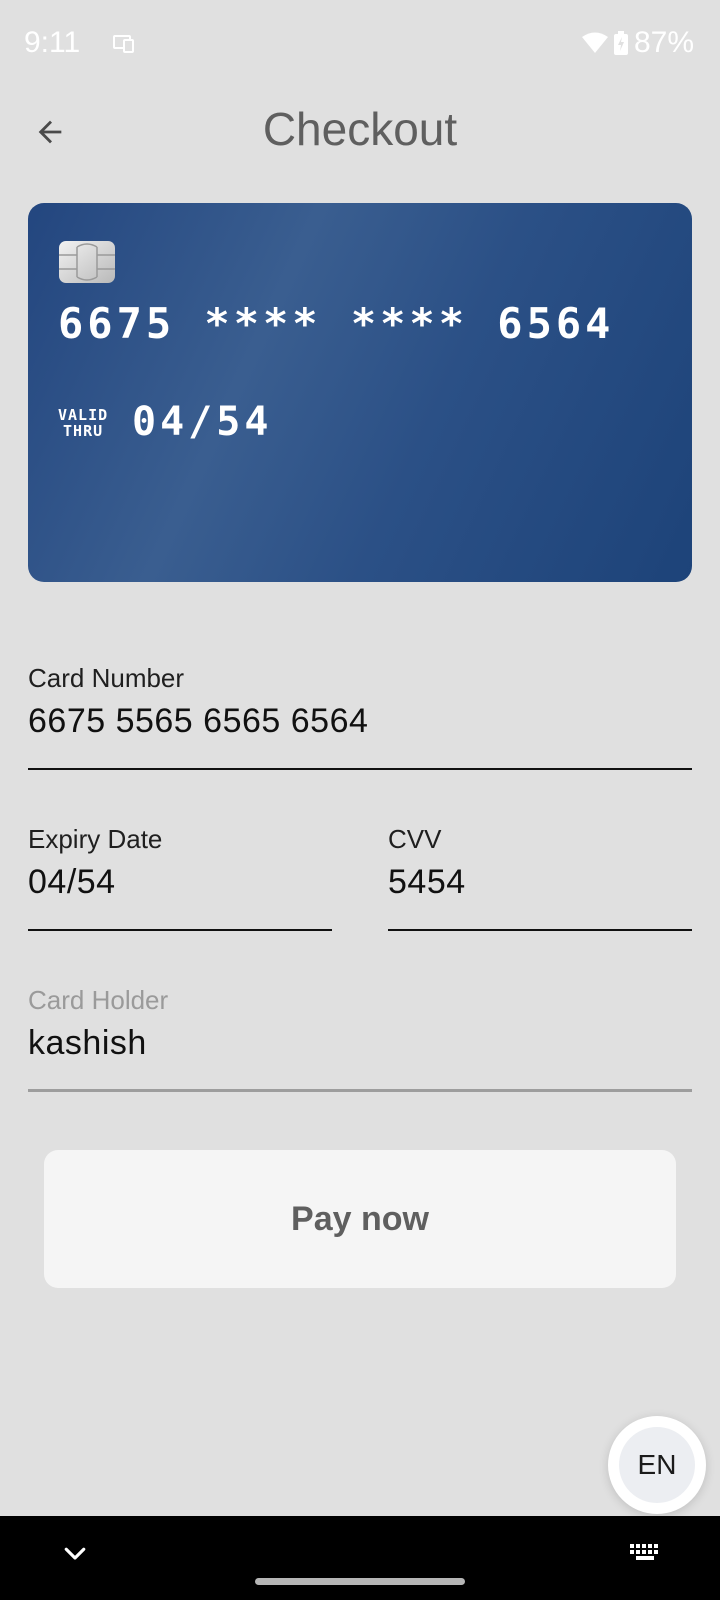 The height and width of the screenshot is (1600, 720). Describe the element at coordinates (75, 1553) in the screenshot. I see `chevron-down-icon` at that location.